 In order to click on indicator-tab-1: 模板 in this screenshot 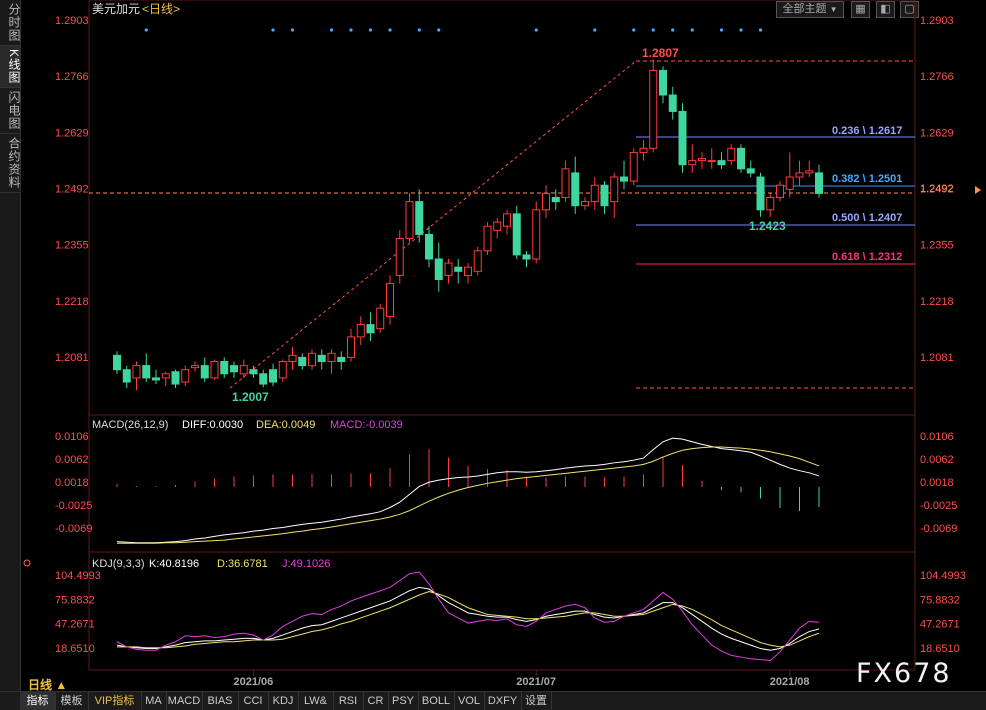, I will do `click(72, 701)`.